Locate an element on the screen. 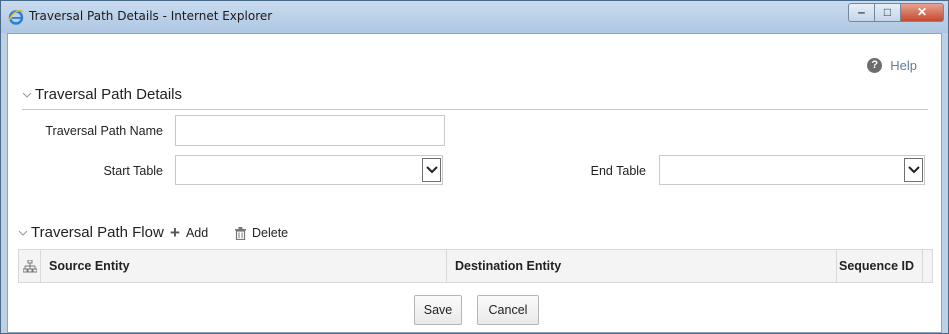  internet-explorer-icon is located at coordinates (16, 17).